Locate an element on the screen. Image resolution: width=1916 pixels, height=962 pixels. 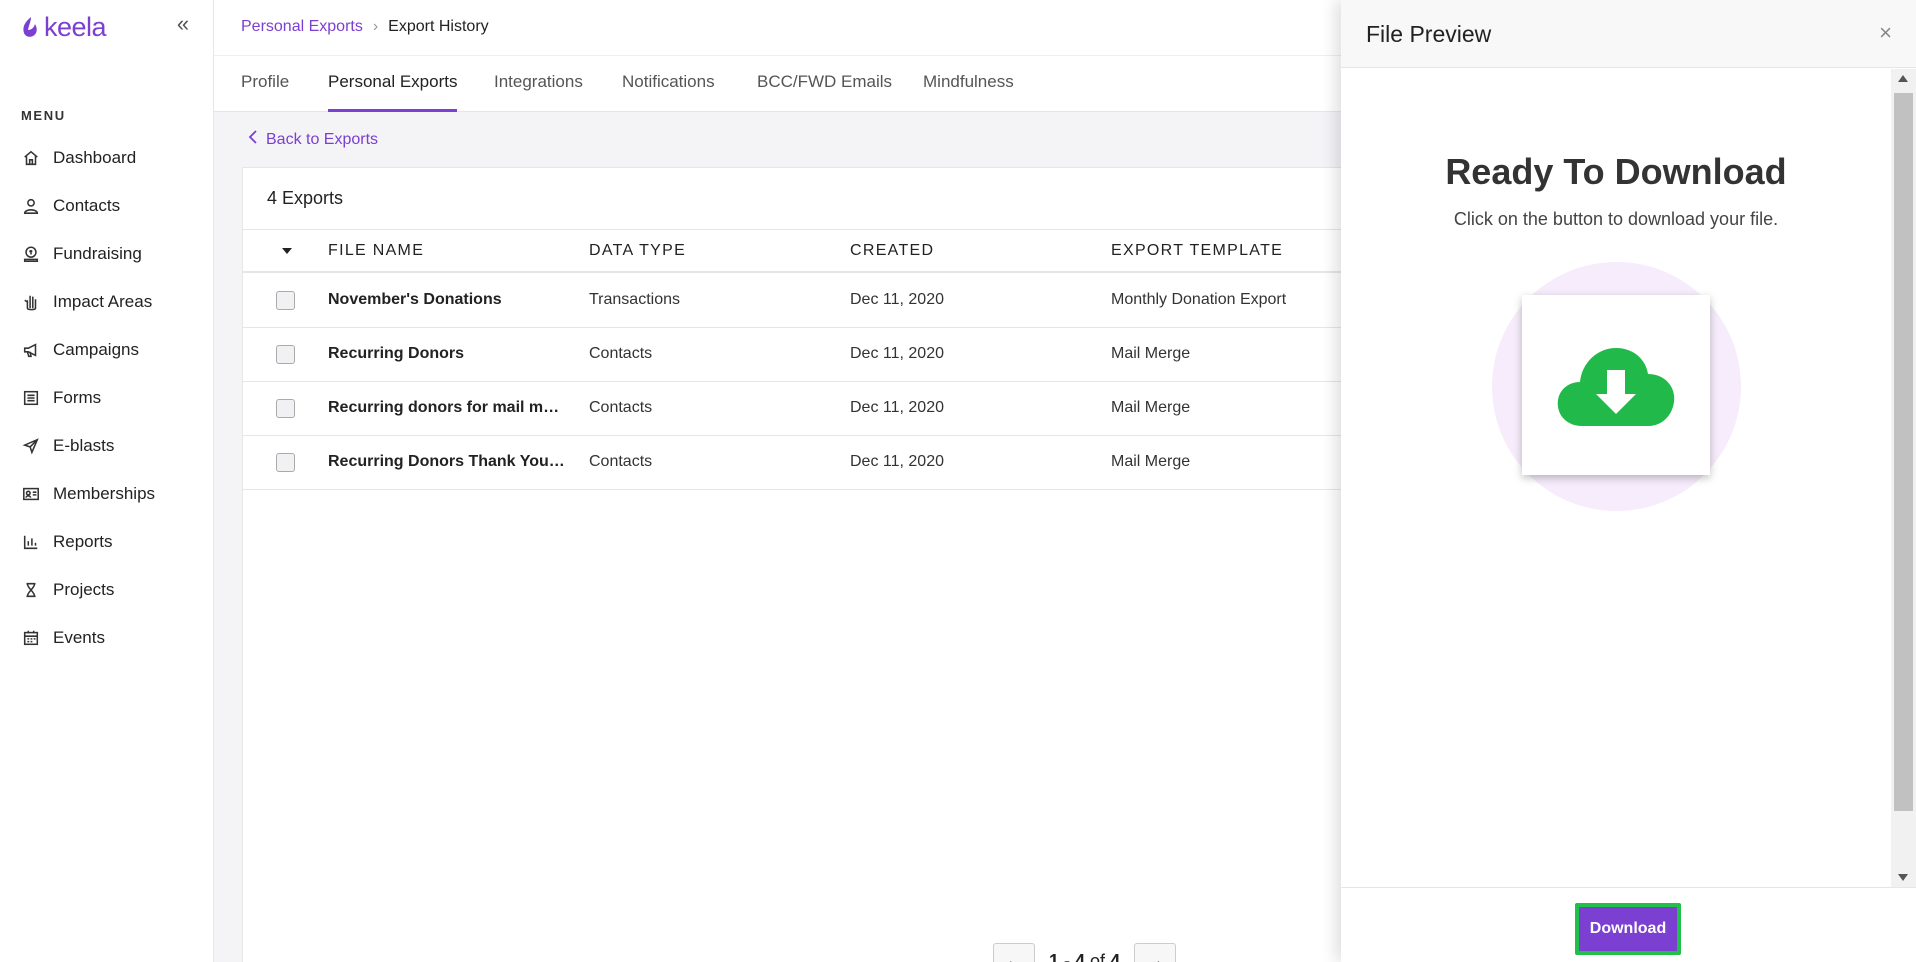
arrow-left-icon: ← is located at coordinates (1014, 955).